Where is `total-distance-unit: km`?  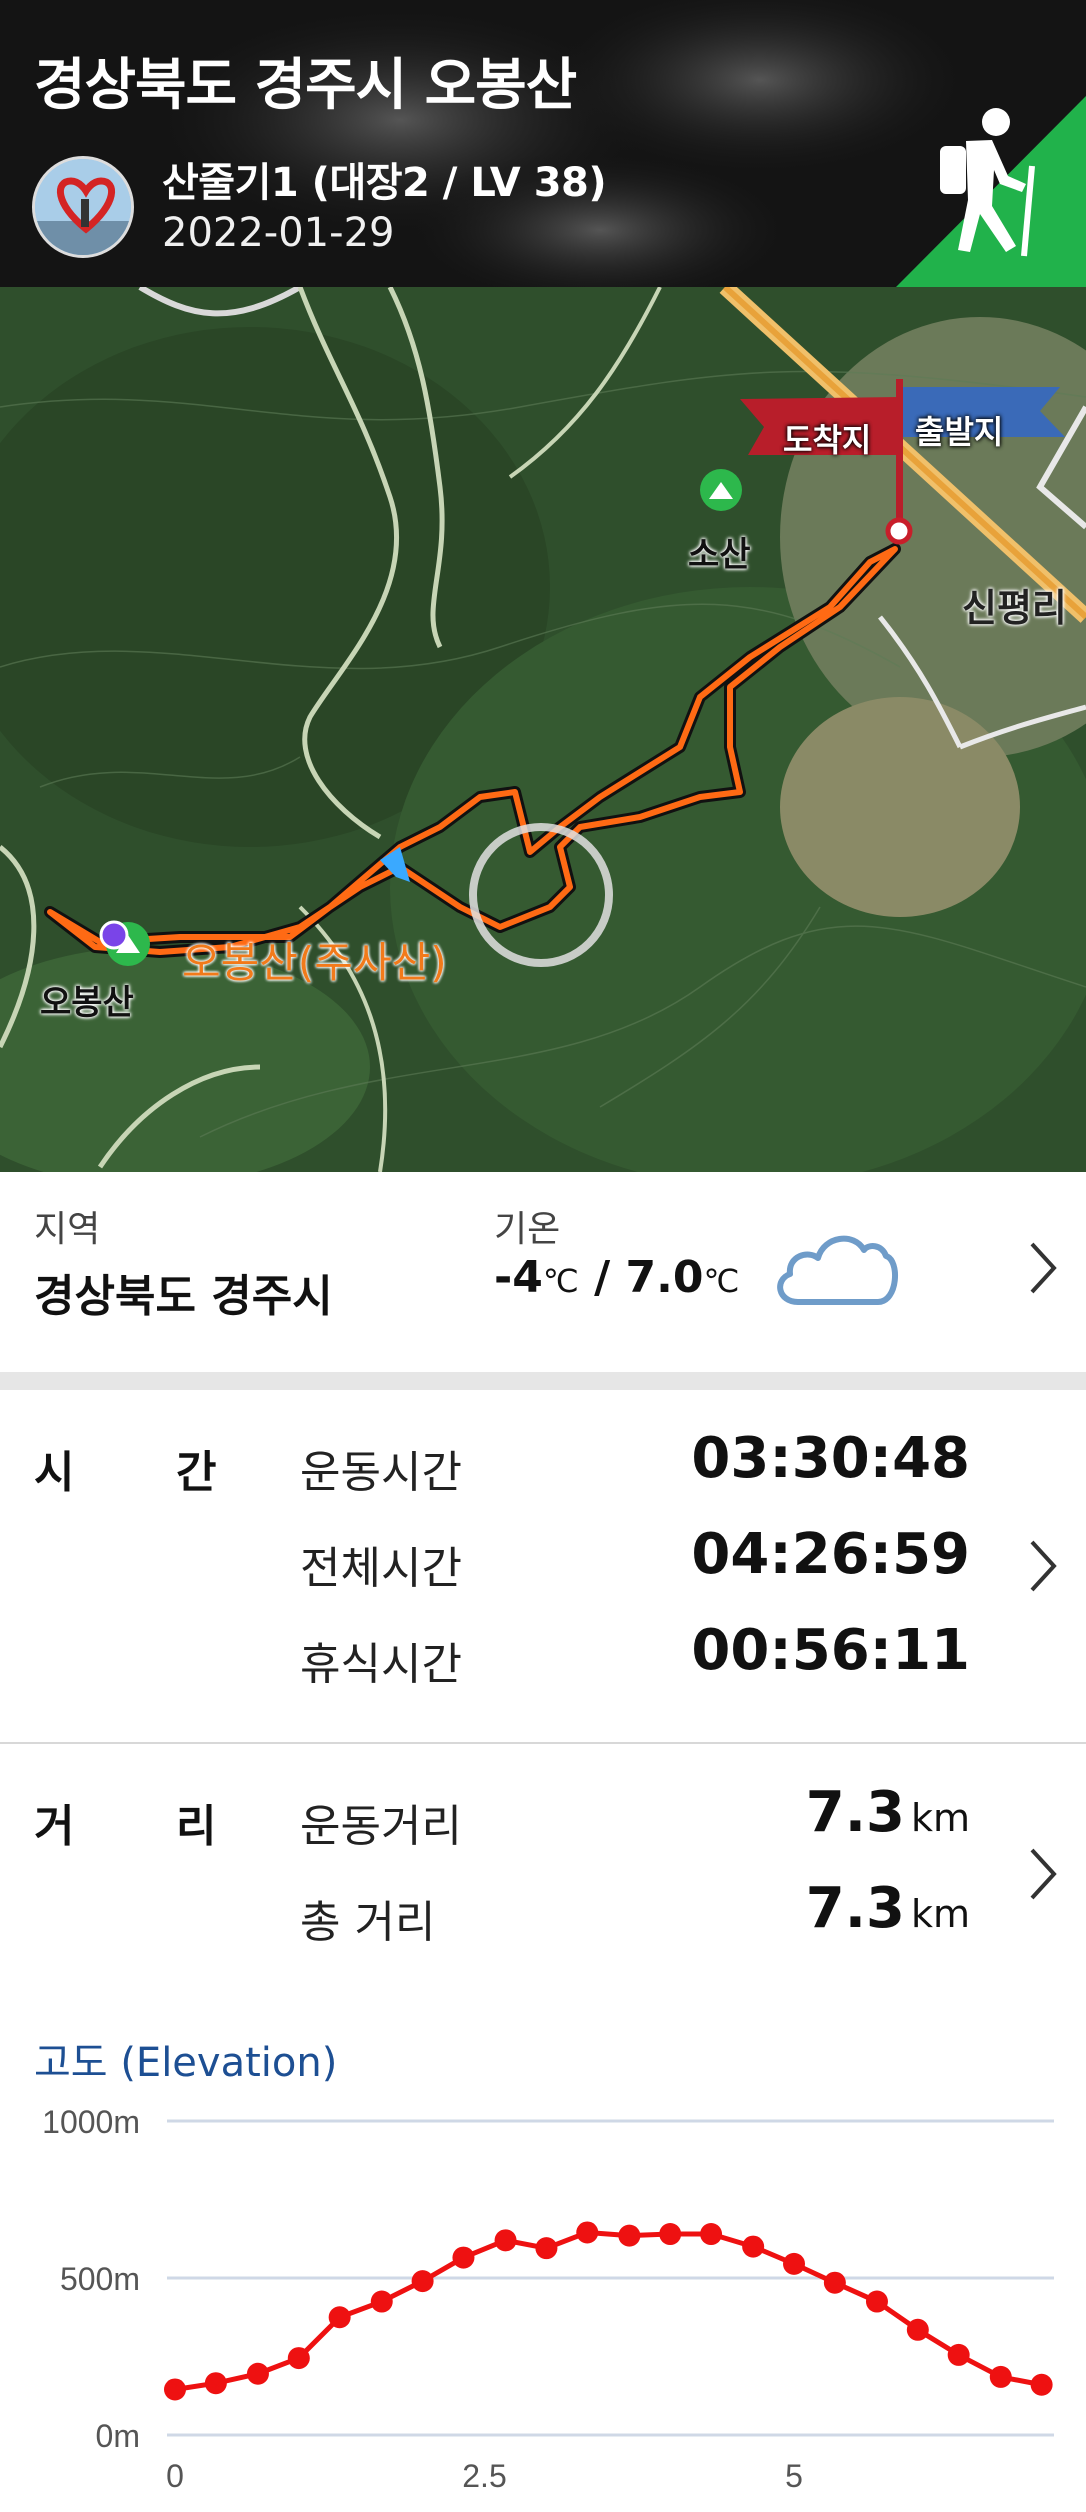 total-distance-unit: km is located at coordinates (940, 1914).